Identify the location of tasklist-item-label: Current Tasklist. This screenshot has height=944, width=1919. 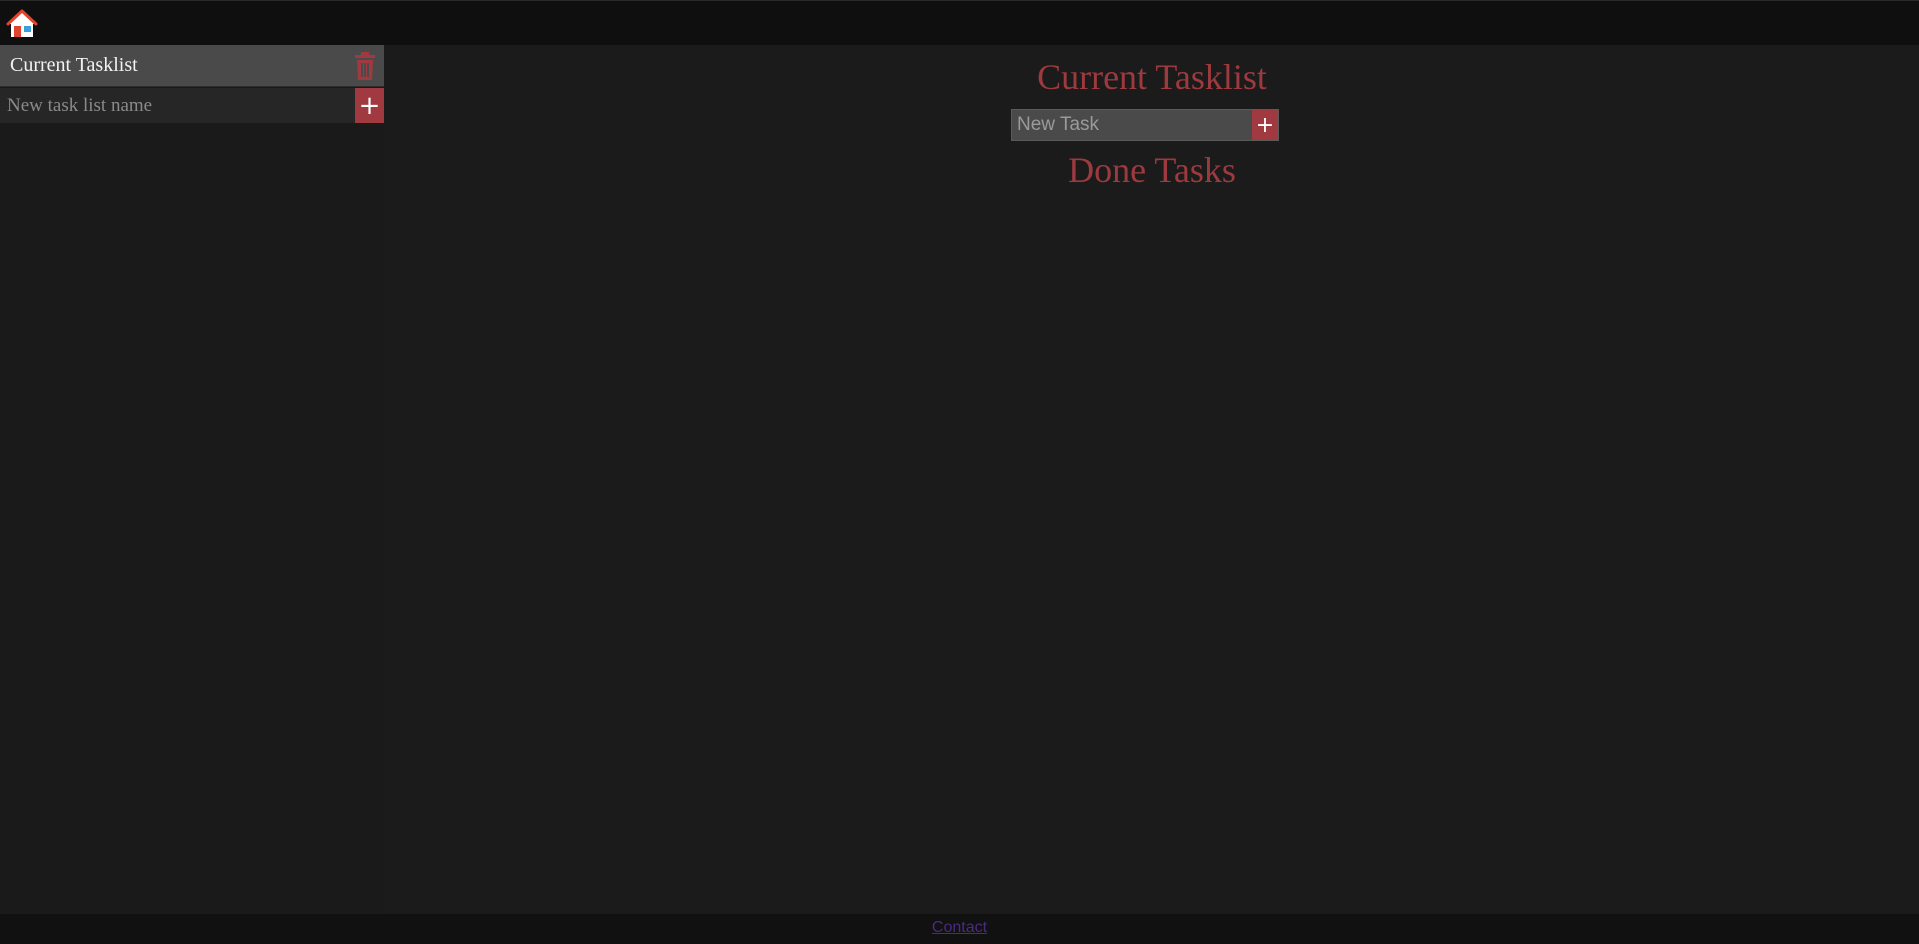
(74, 65).